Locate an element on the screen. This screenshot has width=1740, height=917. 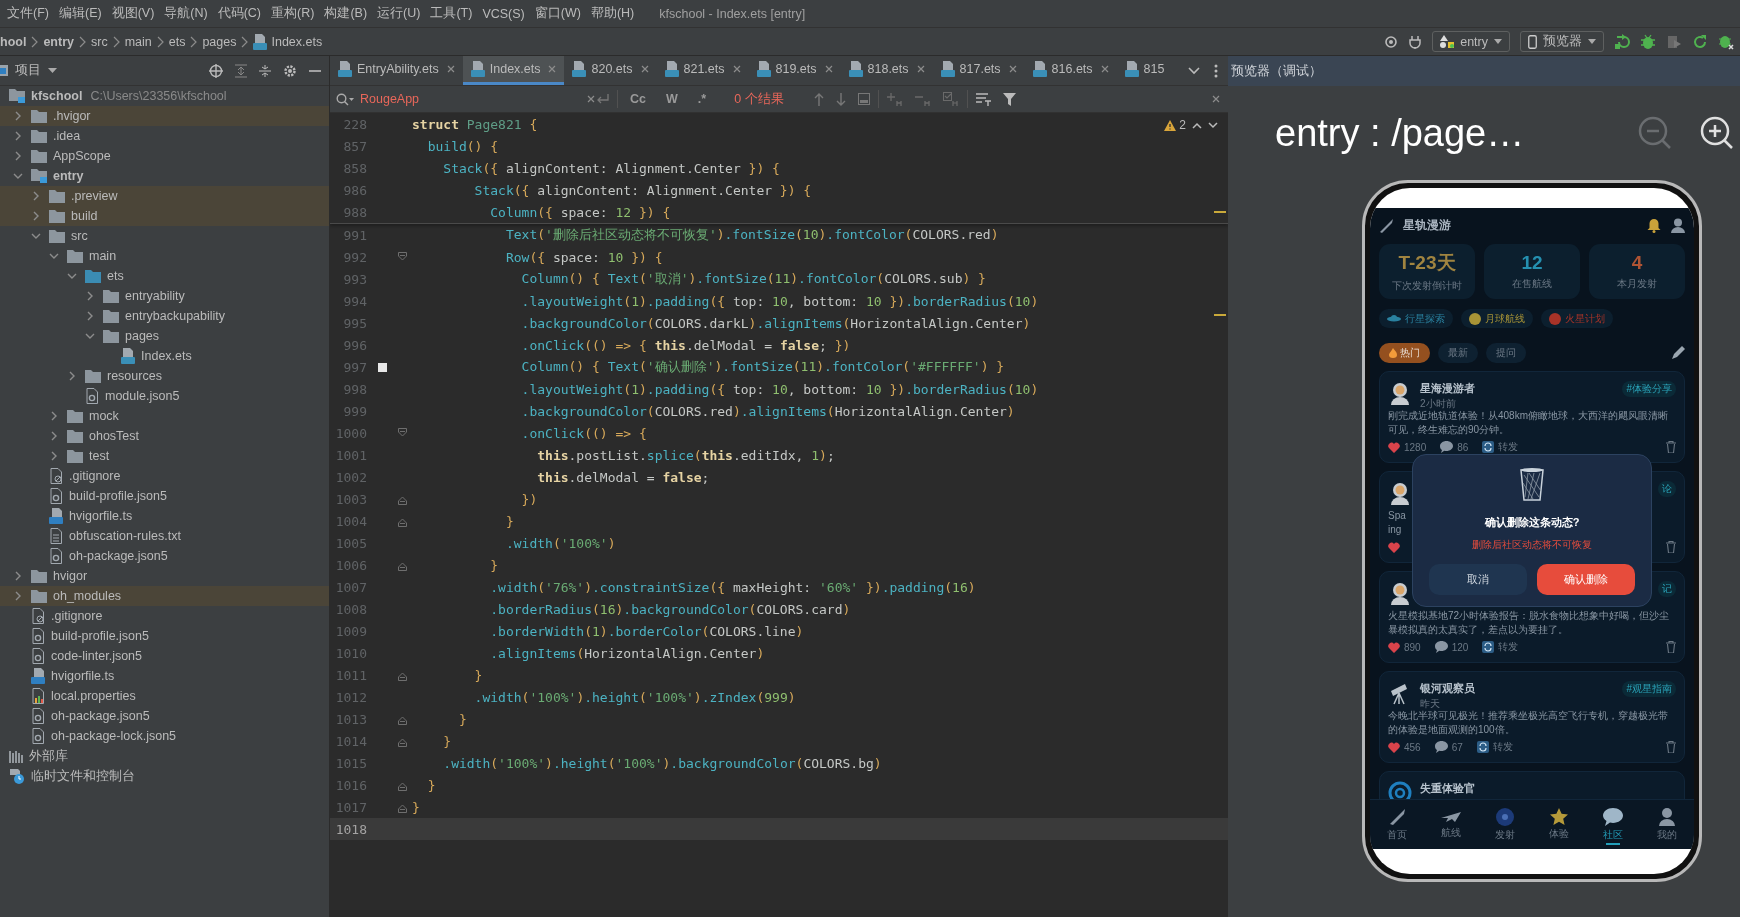
gear-icon is located at coordinates (290, 70).